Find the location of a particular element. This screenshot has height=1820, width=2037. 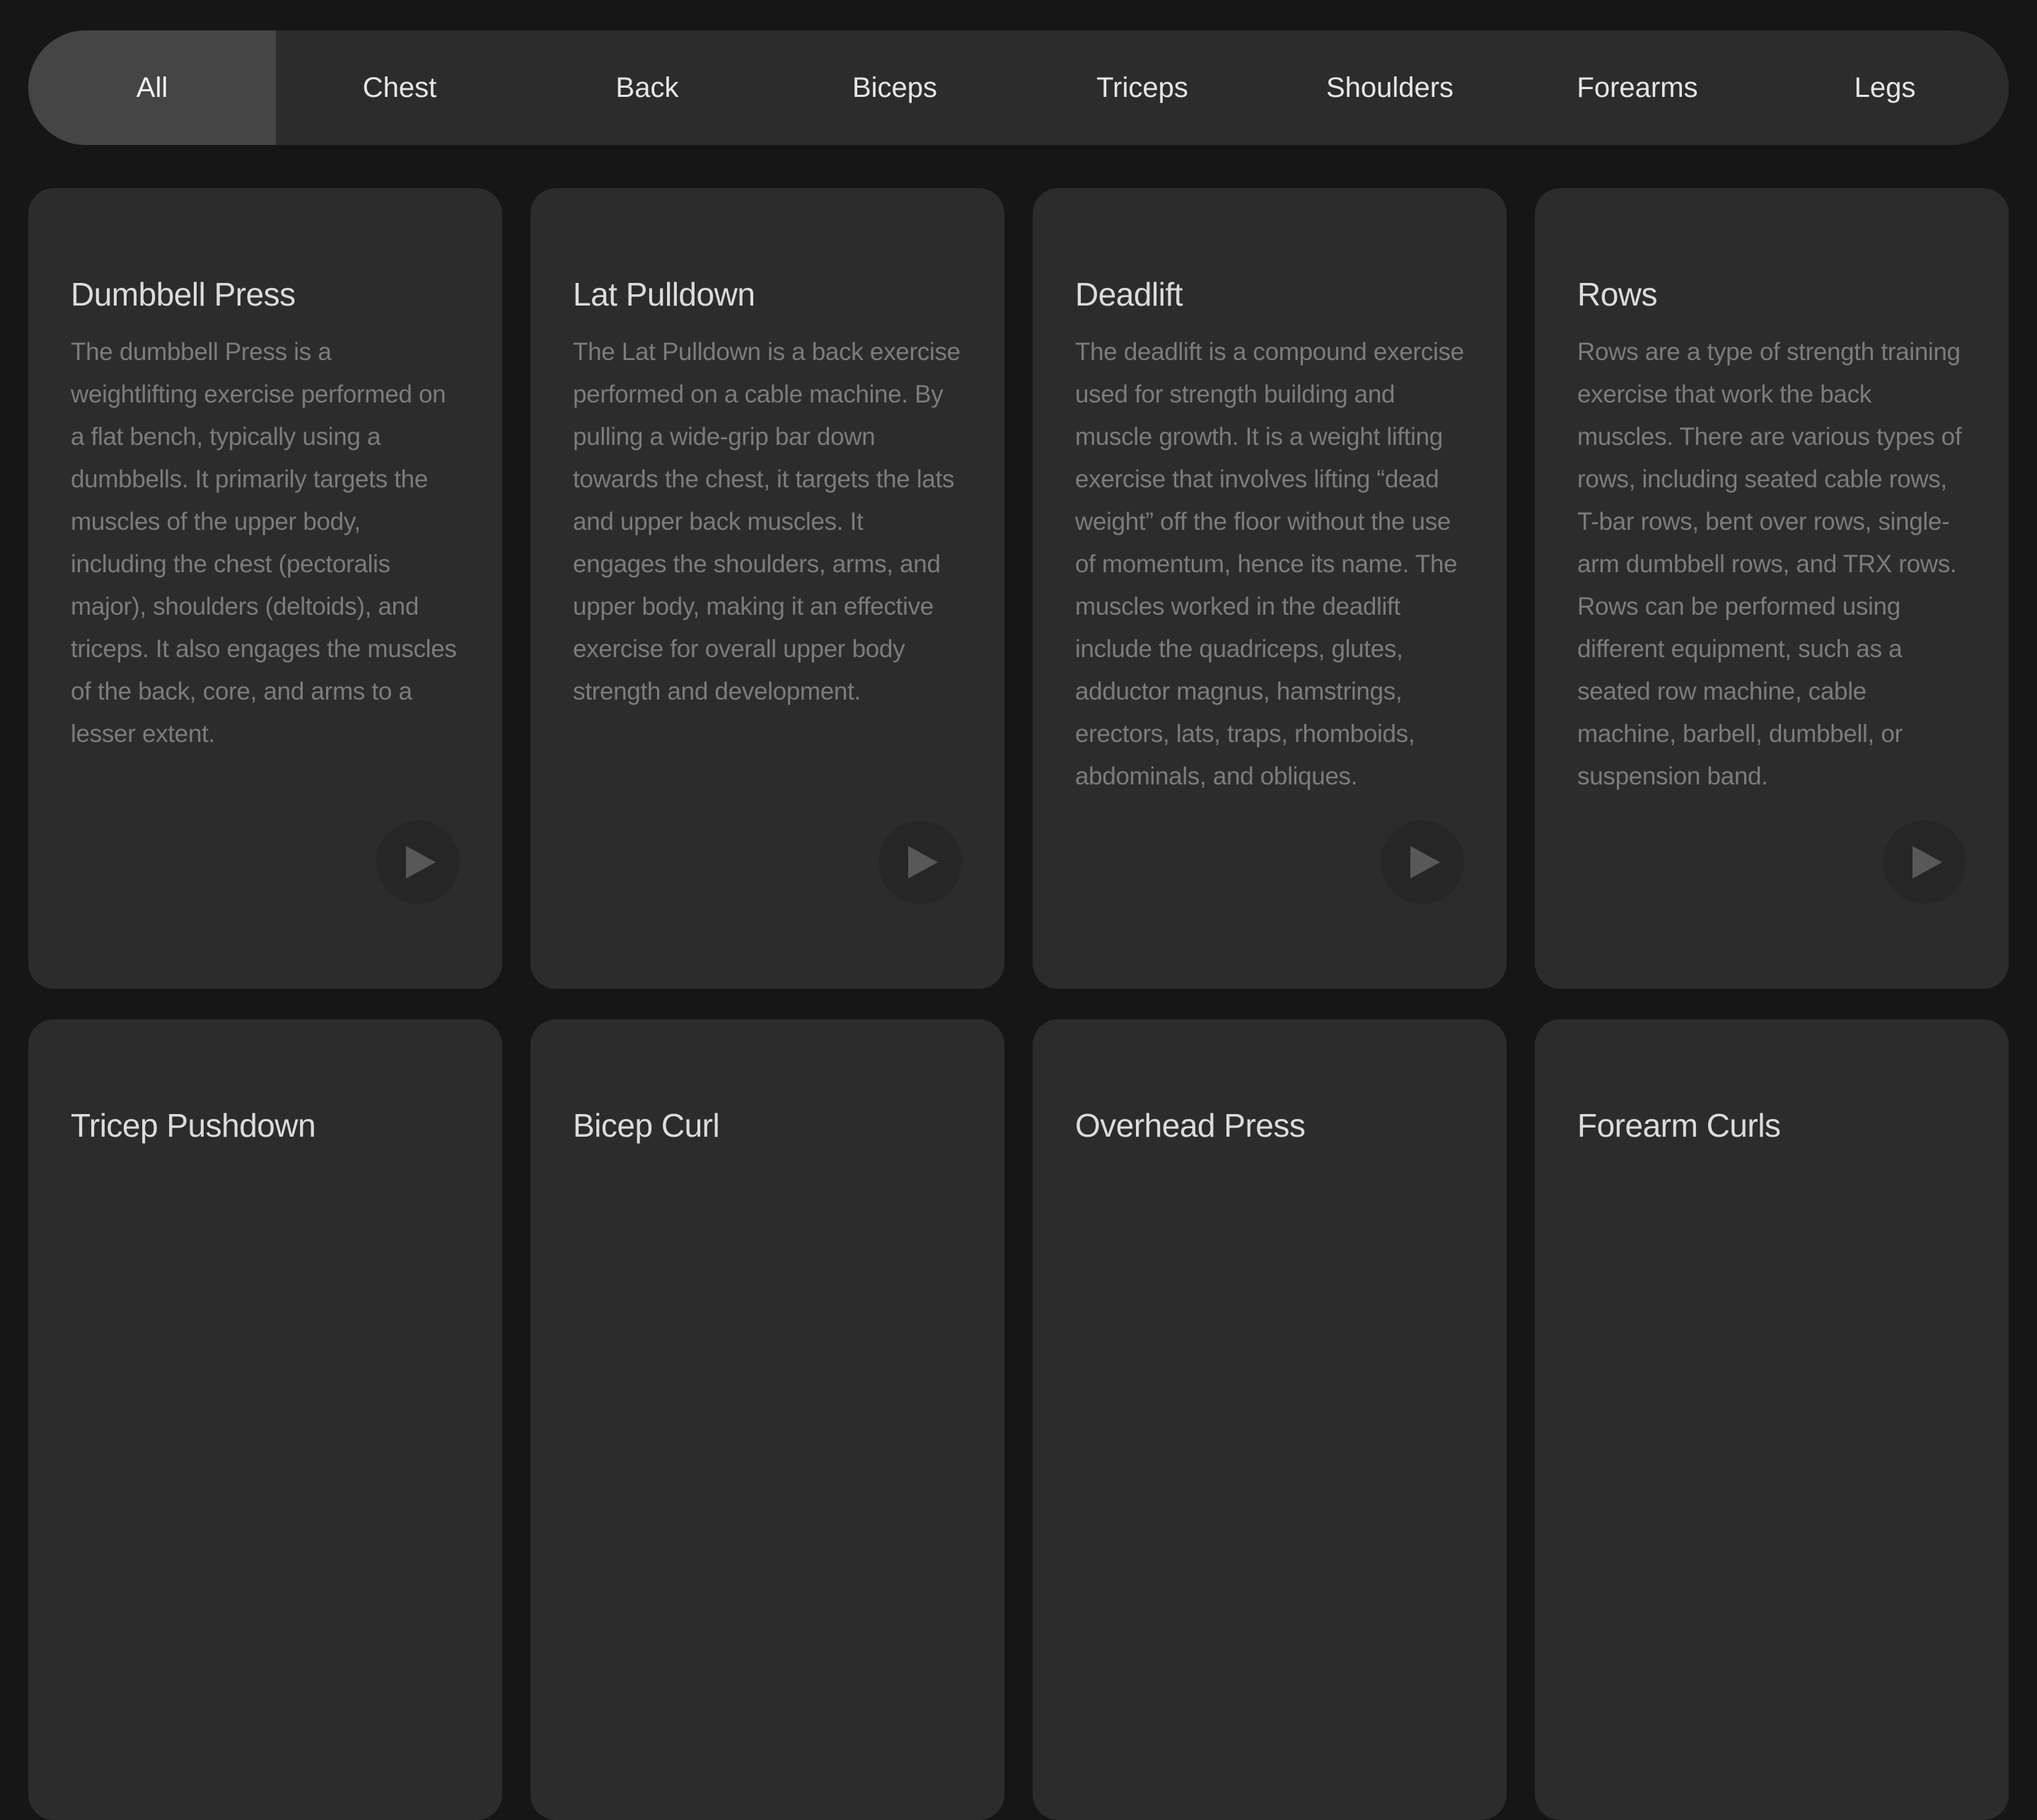

exercise-title: Rows is located at coordinates (1617, 294).